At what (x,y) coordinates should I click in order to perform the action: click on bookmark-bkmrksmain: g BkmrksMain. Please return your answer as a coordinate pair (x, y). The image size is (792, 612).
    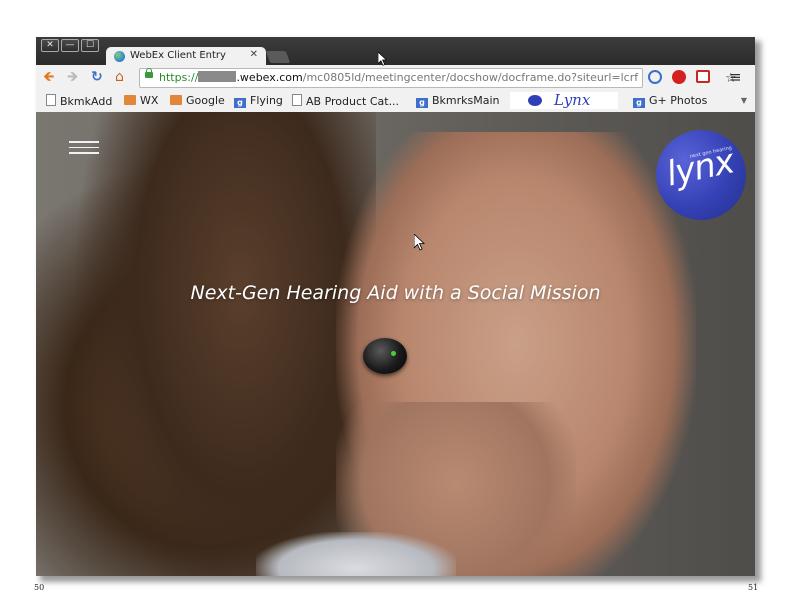
    Looking at the image, I should click on (458, 101).